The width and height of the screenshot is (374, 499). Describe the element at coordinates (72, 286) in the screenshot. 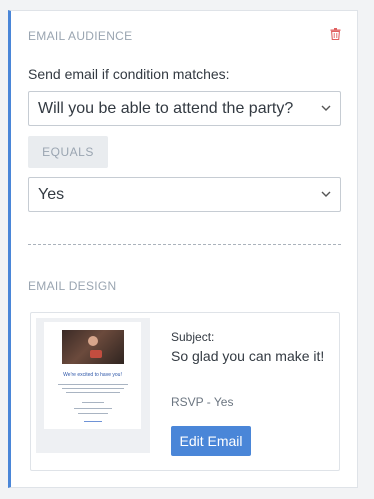

I see `email-design-title: Email Design` at that location.